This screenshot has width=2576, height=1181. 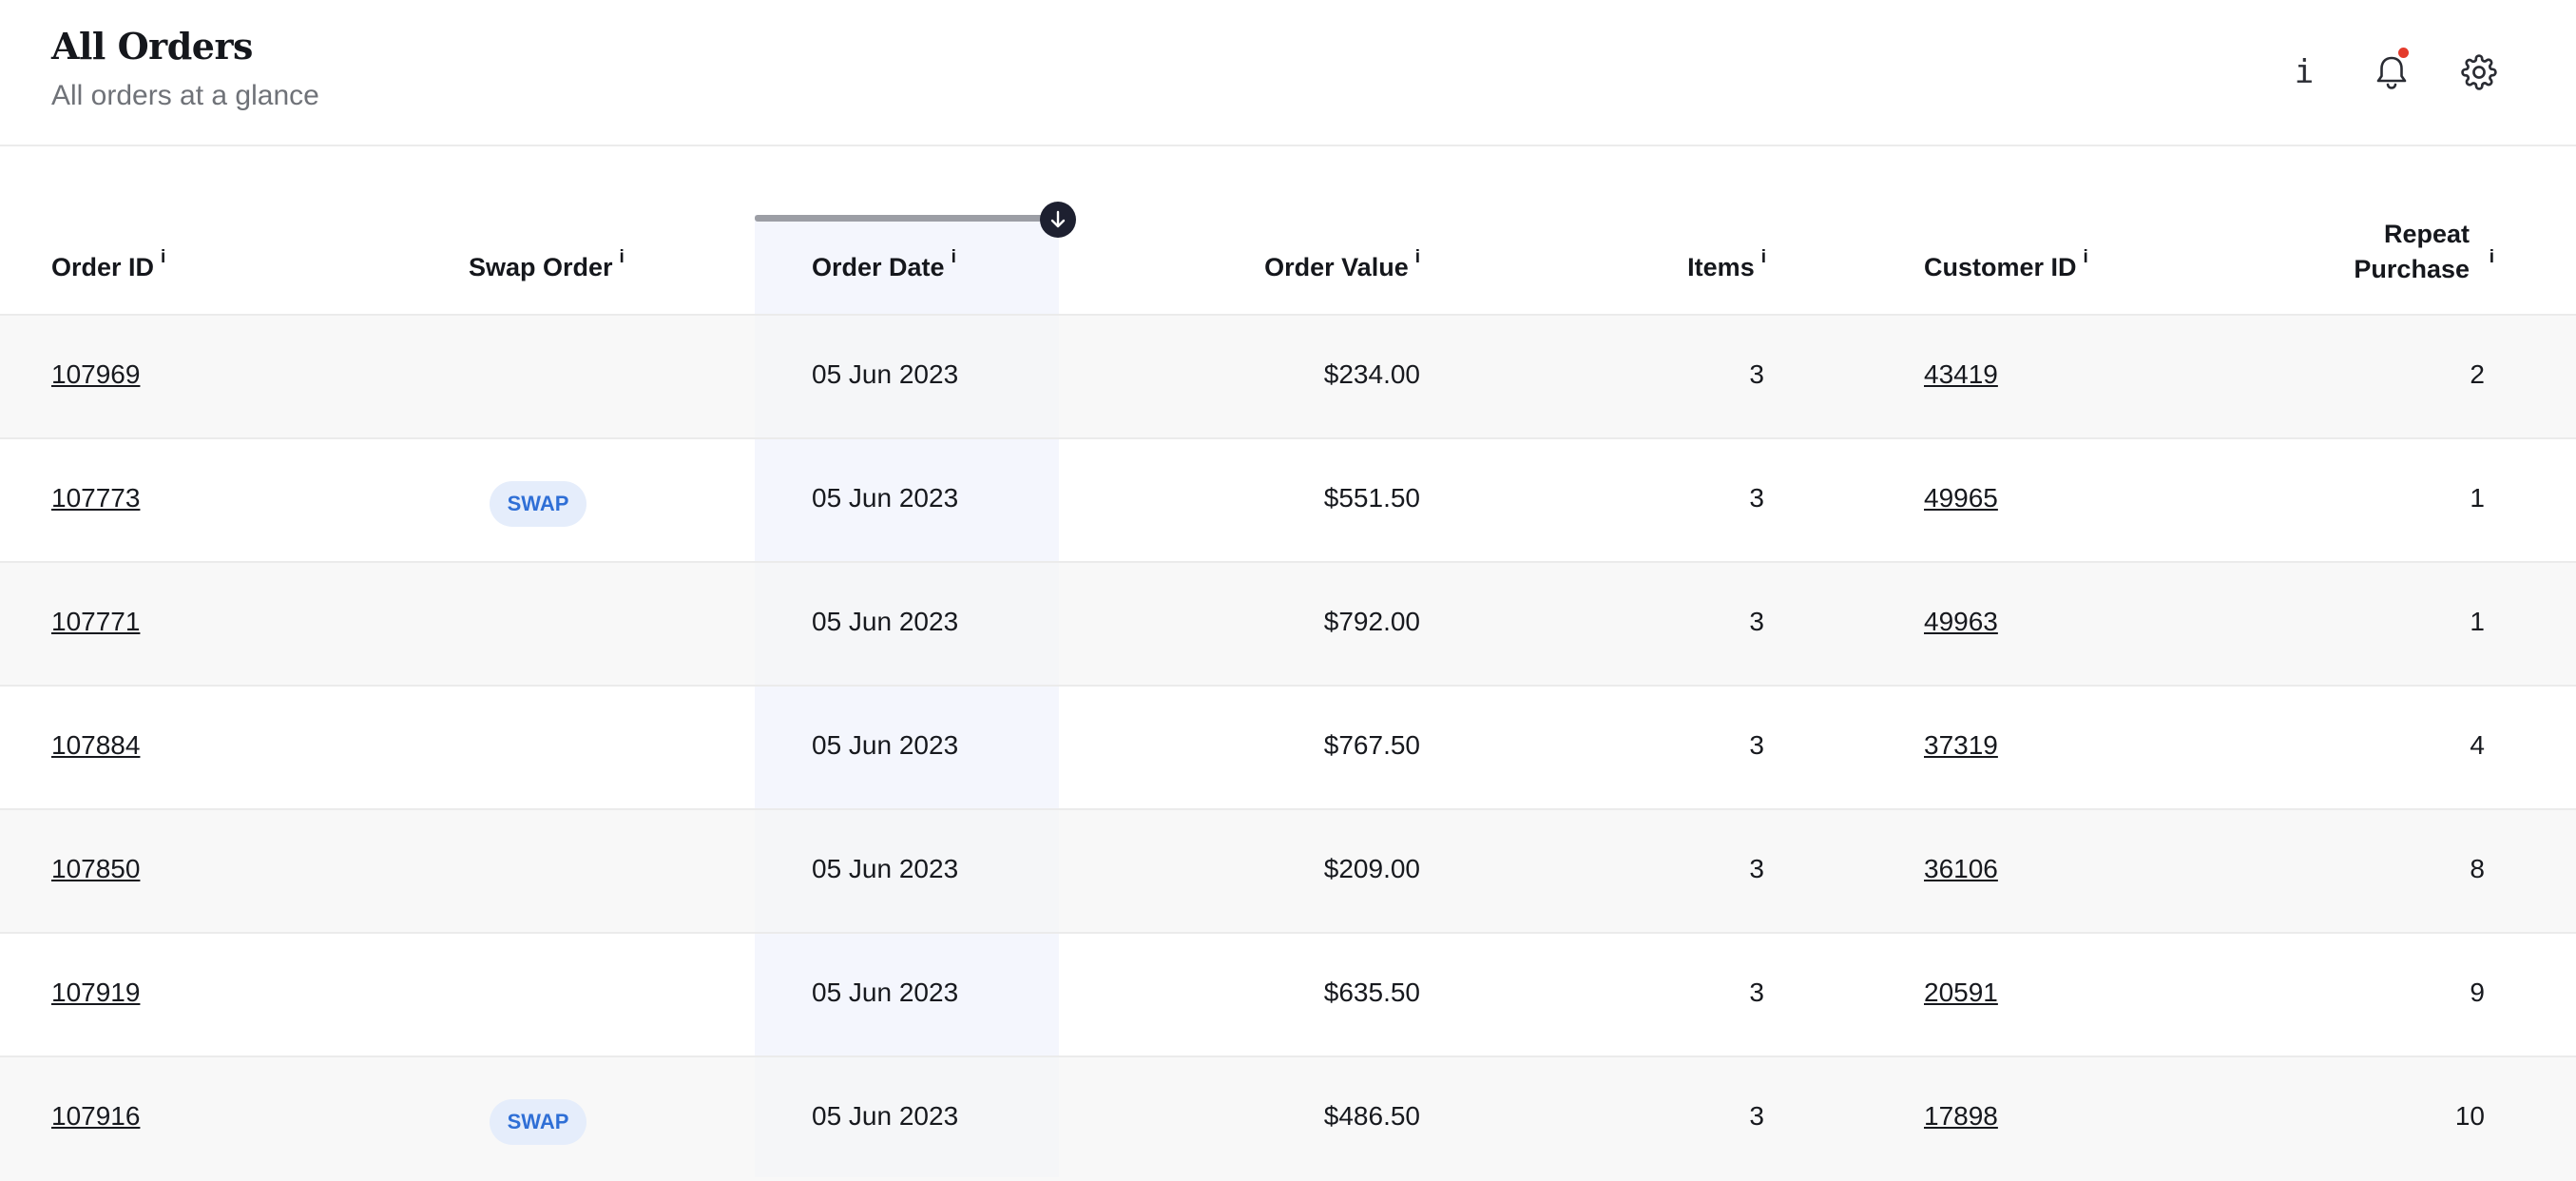 I want to click on gear-icon, so click(x=2479, y=72).